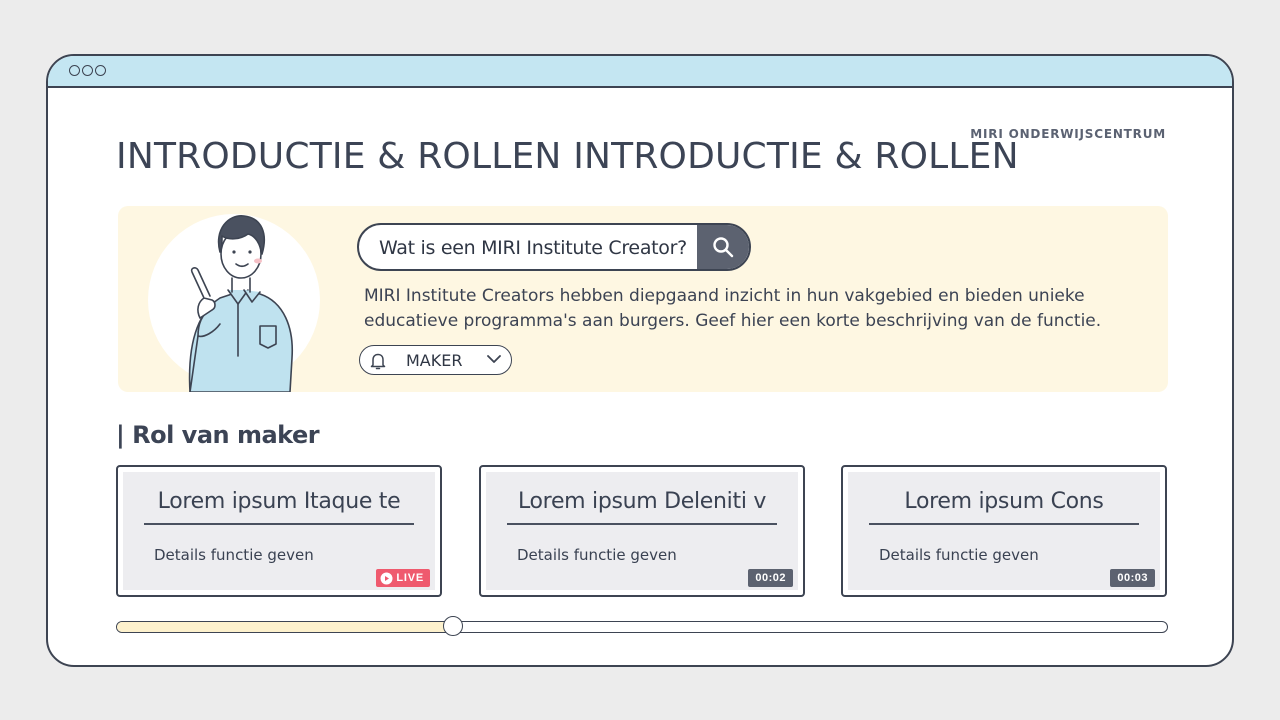 This screenshot has width=1280, height=720. What do you see at coordinates (410, 578) in the screenshot?
I see `live-badge-label: LIVE` at bounding box center [410, 578].